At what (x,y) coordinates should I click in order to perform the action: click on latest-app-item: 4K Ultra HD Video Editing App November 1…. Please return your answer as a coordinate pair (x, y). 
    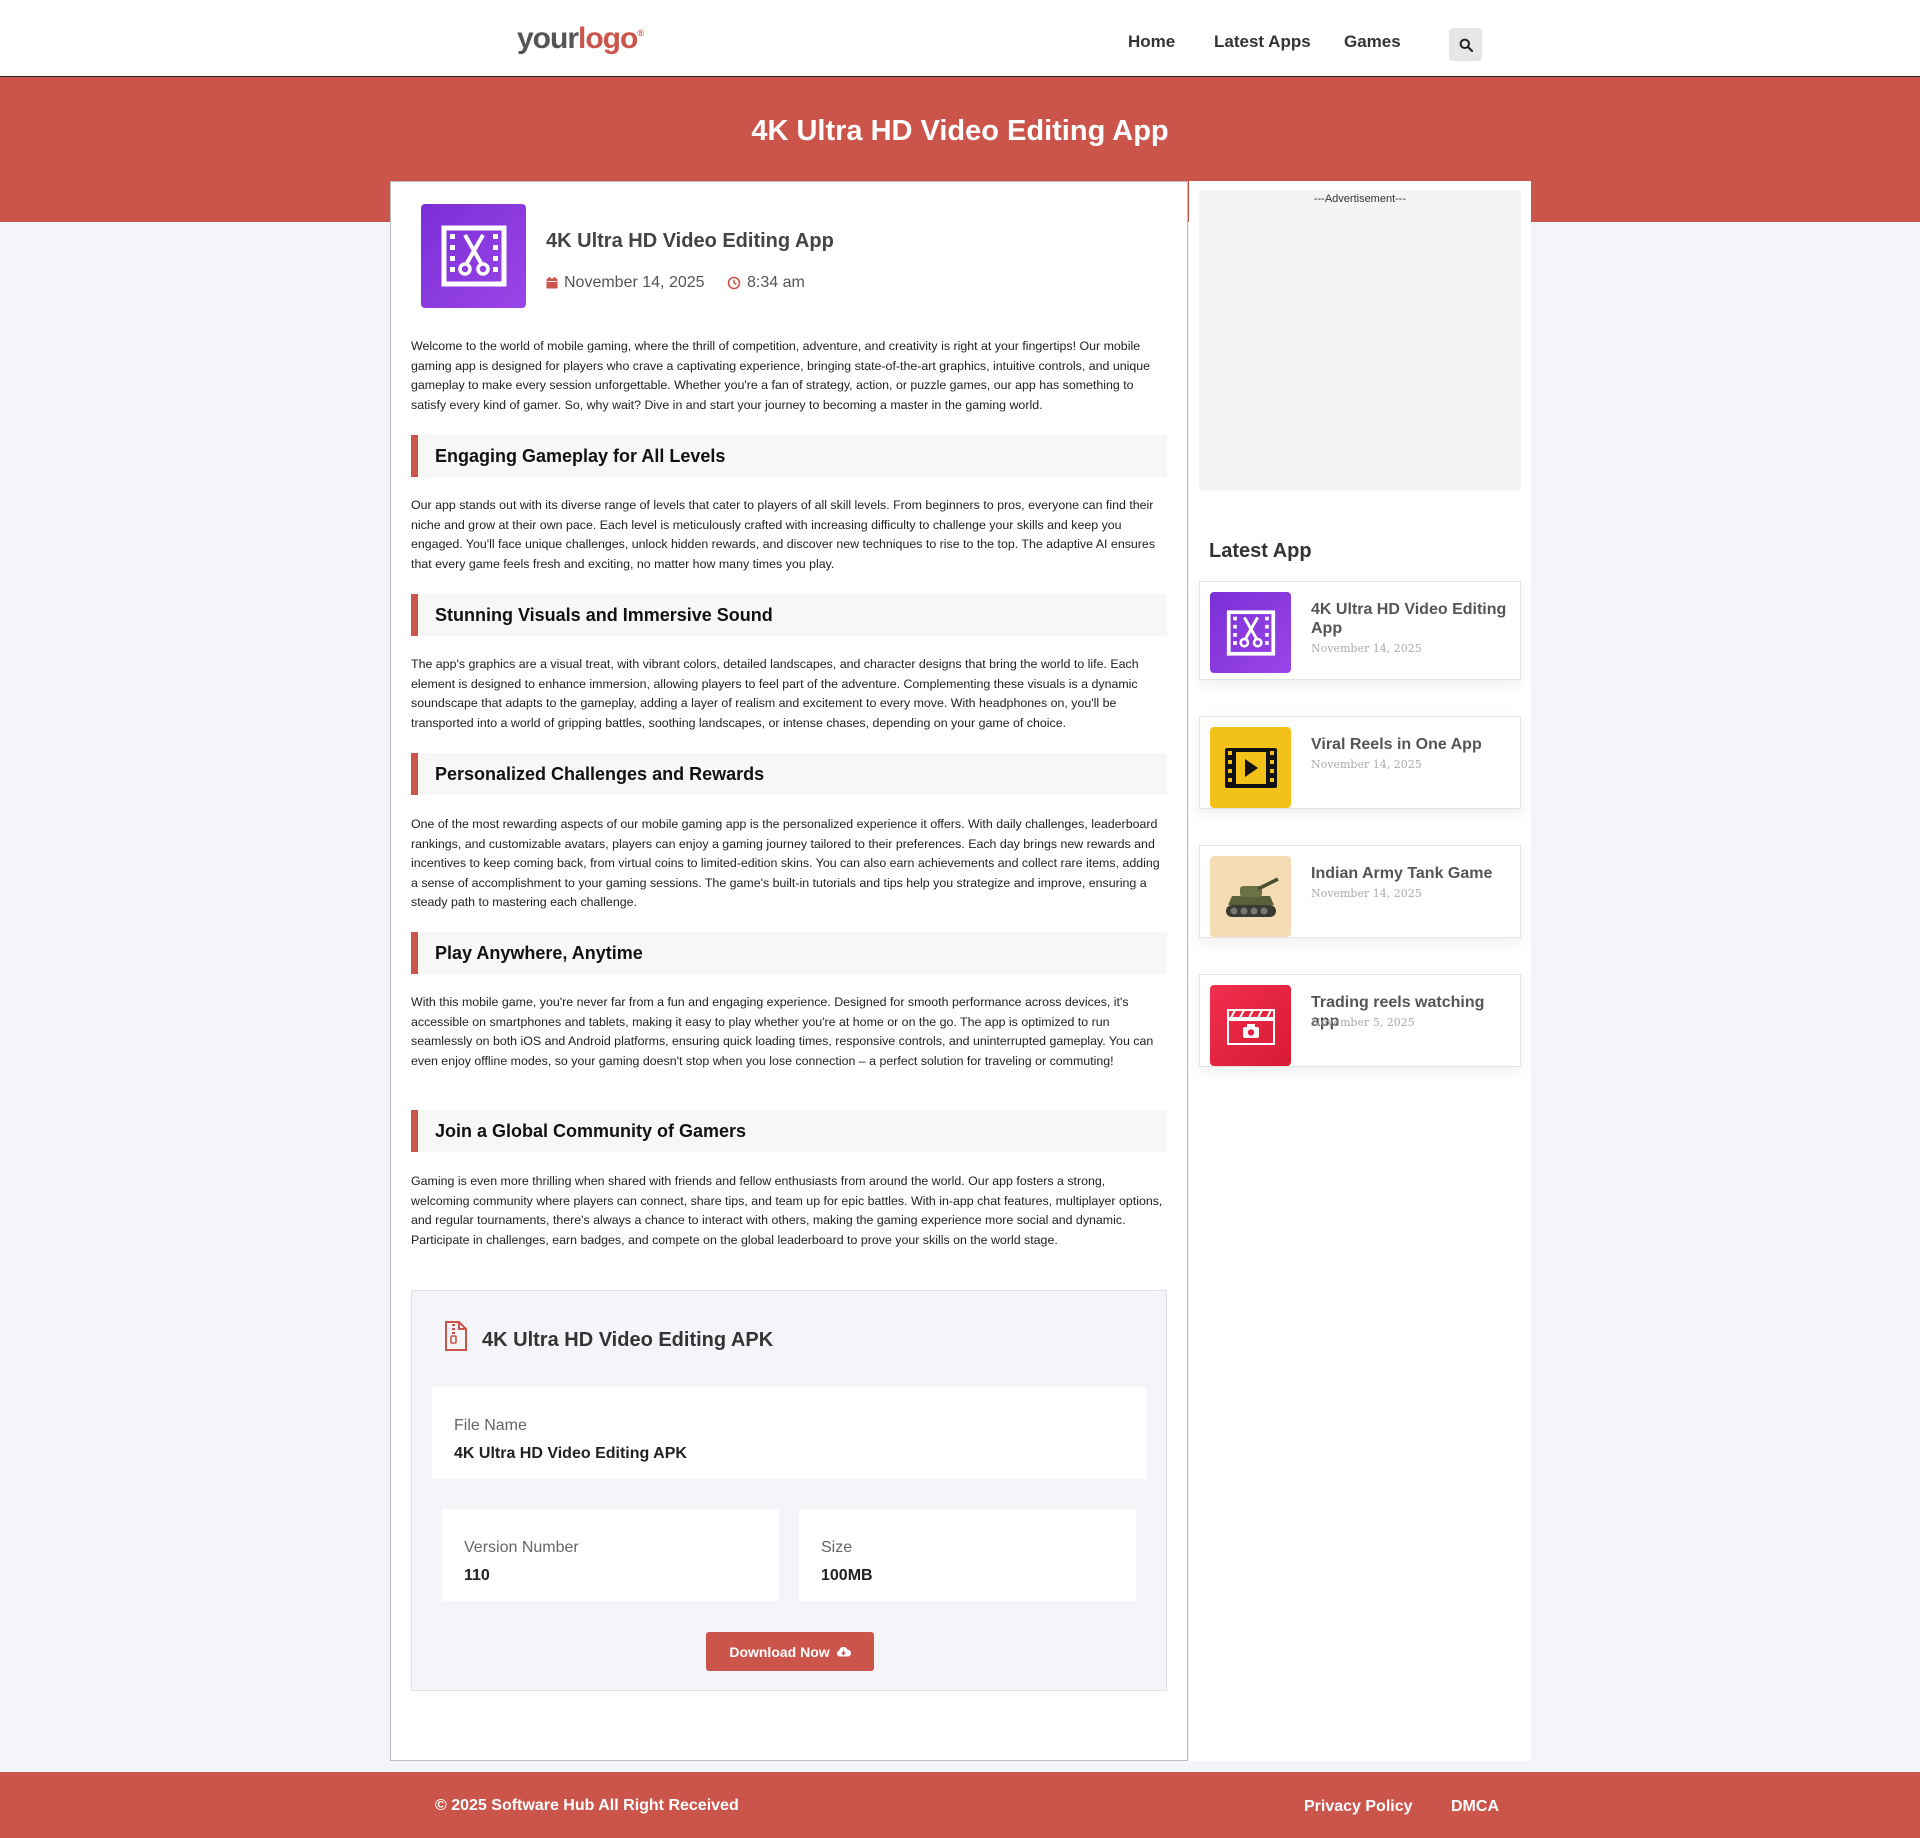
    Looking at the image, I should click on (1360, 630).